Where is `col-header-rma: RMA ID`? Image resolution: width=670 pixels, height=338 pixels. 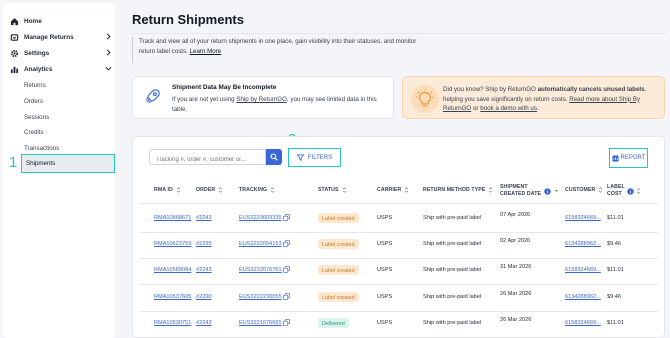 col-header-rma: RMA ID is located at coordinates (167, 190).